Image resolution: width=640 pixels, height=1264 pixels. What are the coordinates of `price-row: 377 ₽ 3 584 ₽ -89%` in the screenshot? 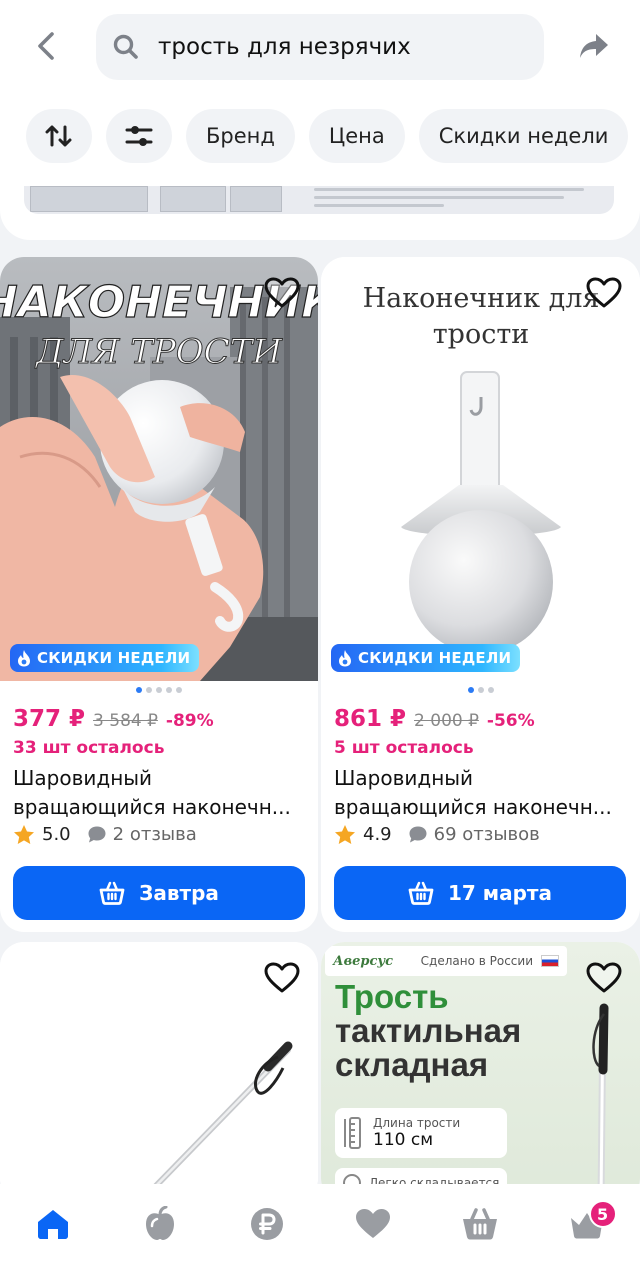 It's located at (113, 719).